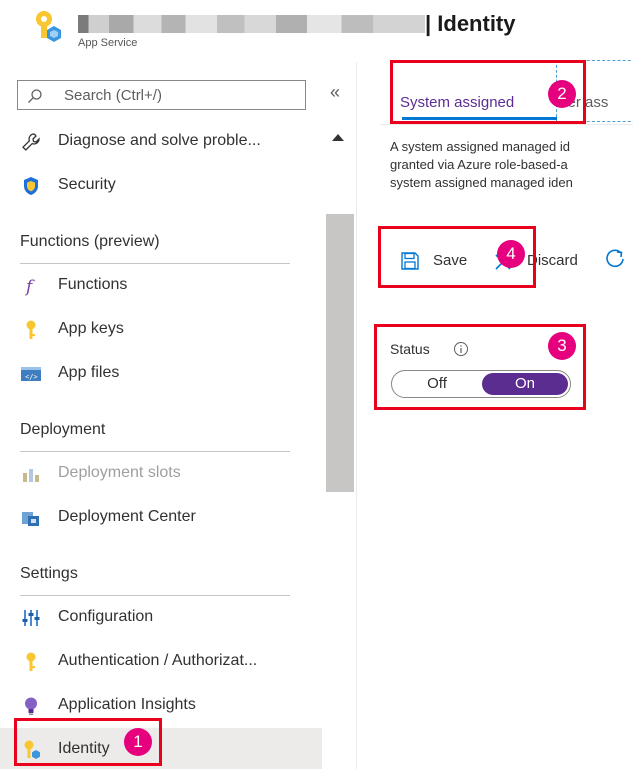 The image size is (633, 769). What do you see at coordinates (108, 43) in the screenshot?
I see `page-subtitle: App Service` at bounding box center [108, 43].